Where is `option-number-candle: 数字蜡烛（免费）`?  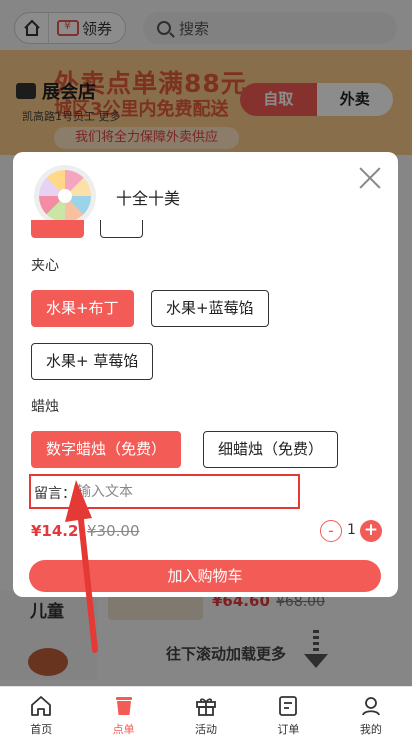
option-number-candle: 数字蜡烛（免费） is located at coordinates (106, 449).